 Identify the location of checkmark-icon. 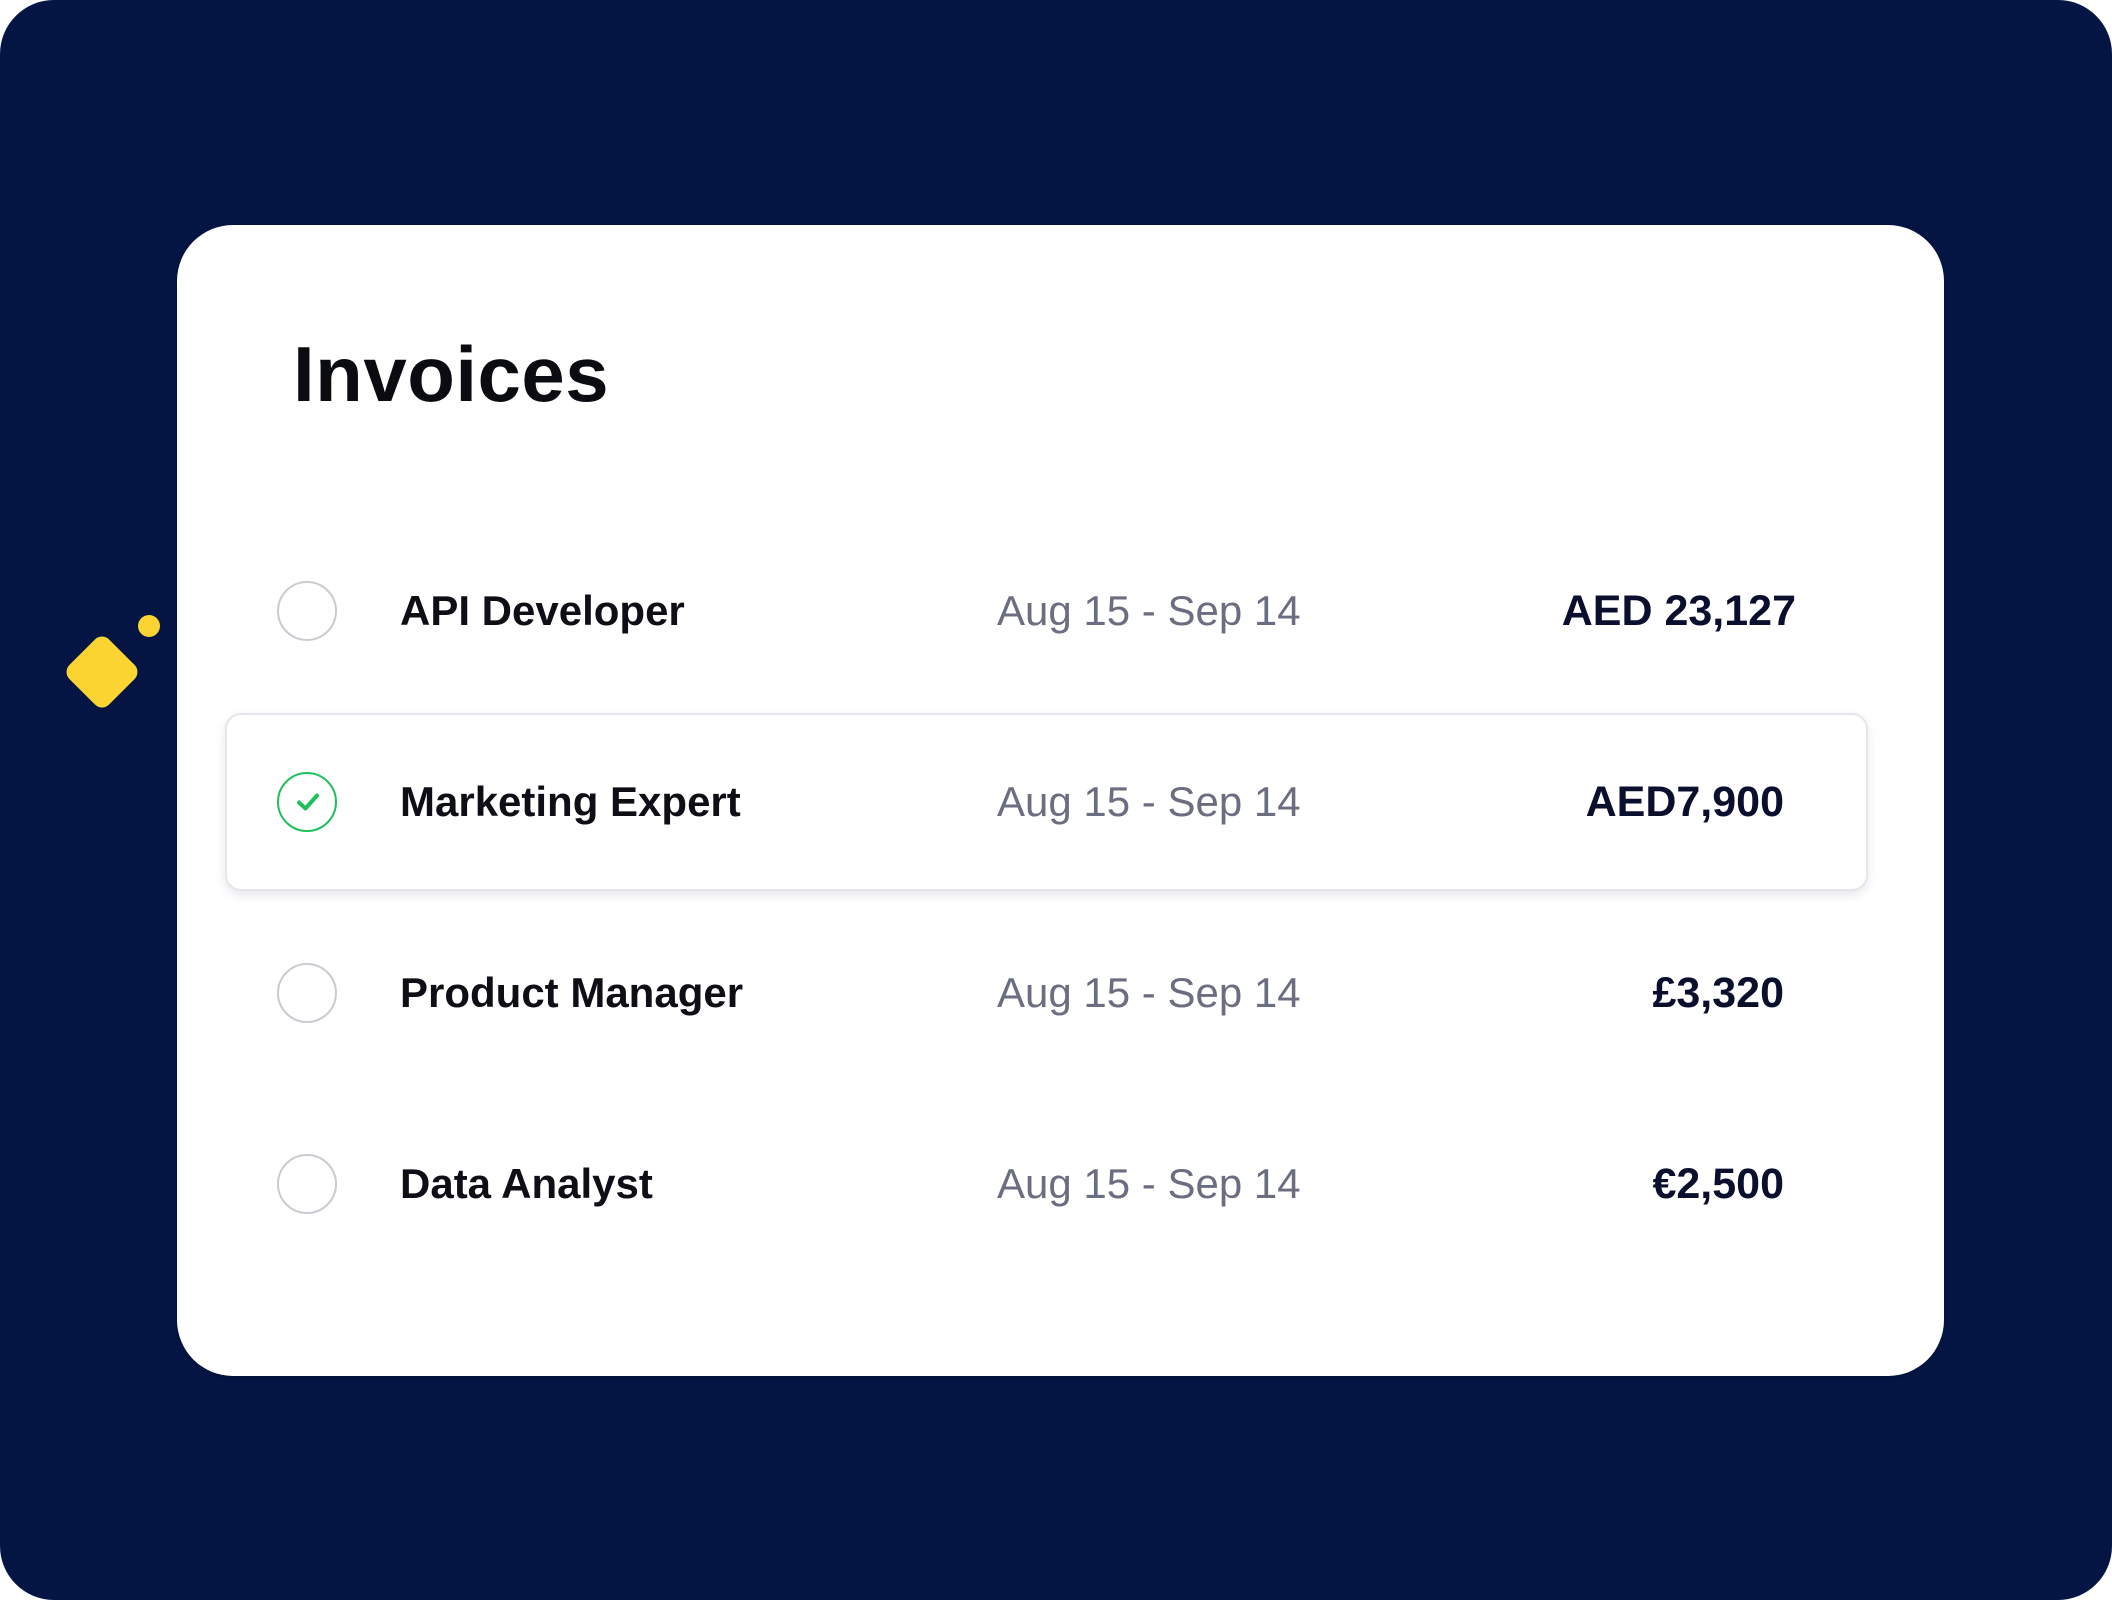
(308, 802).